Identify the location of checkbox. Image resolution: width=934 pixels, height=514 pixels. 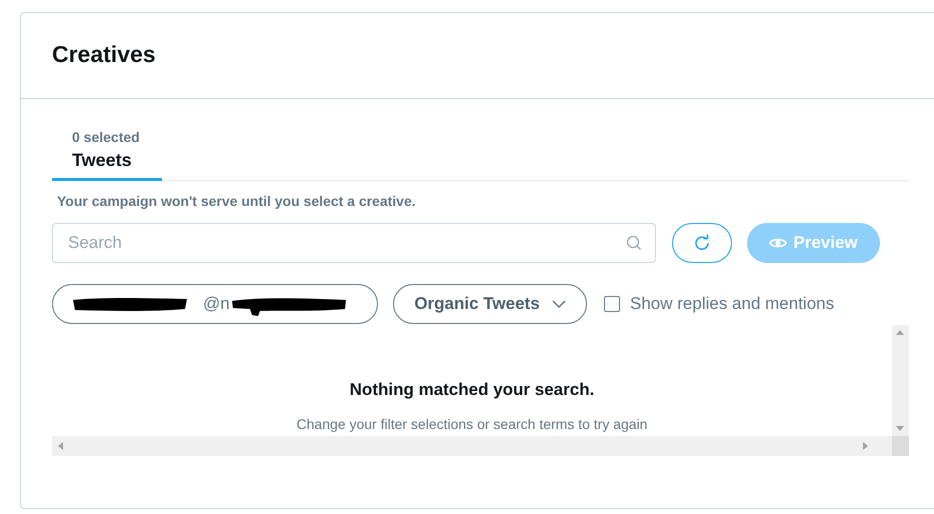
(612, 304).